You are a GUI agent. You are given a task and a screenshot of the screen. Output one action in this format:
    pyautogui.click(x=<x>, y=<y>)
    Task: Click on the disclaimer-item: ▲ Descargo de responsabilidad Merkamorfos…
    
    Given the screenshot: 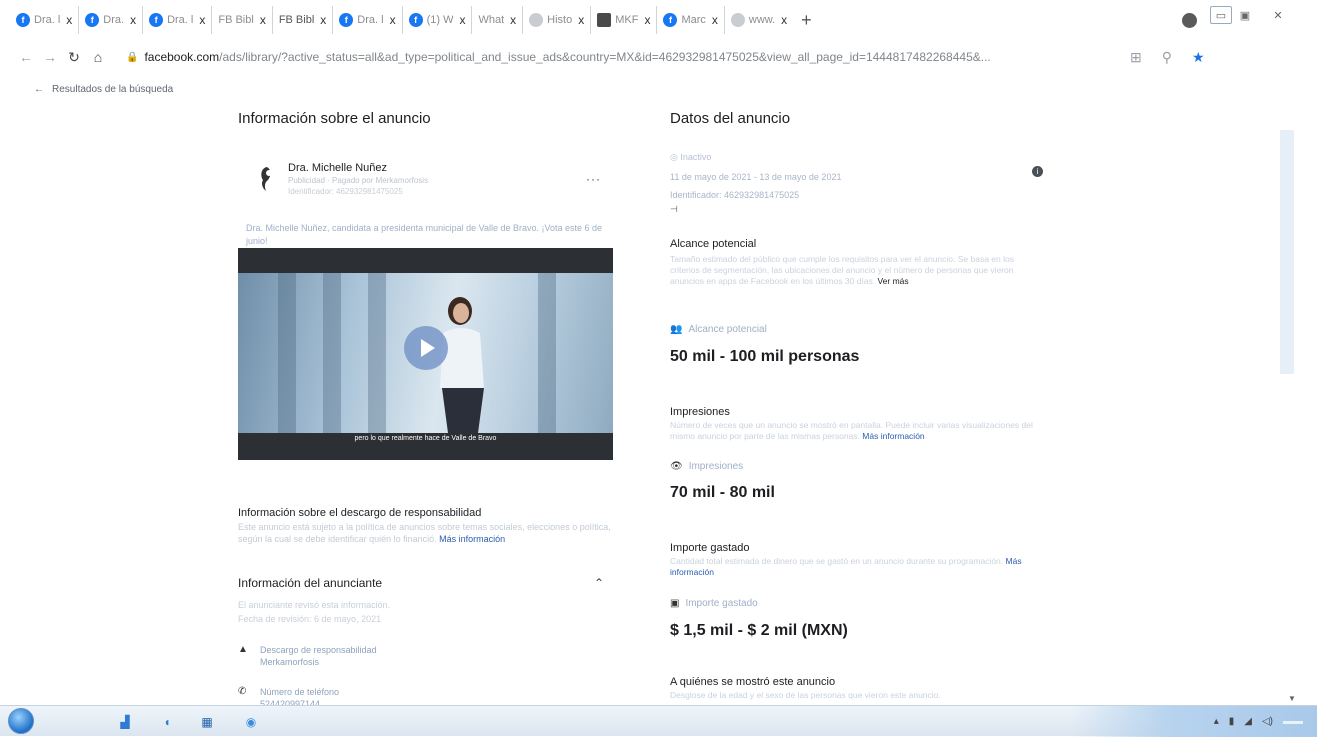 What is the action you would take?
    pyautogui.click(x=307, y=655)
    